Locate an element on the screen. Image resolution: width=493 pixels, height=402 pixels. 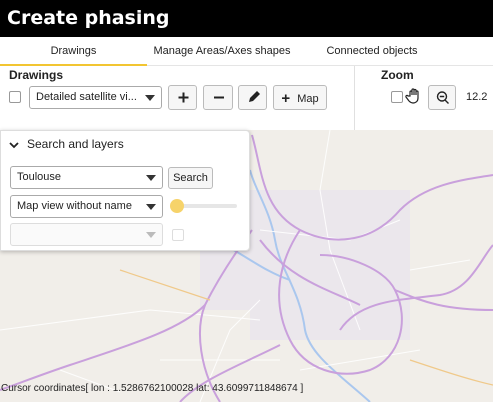
panel-divider is located at coordinates (354, 98).